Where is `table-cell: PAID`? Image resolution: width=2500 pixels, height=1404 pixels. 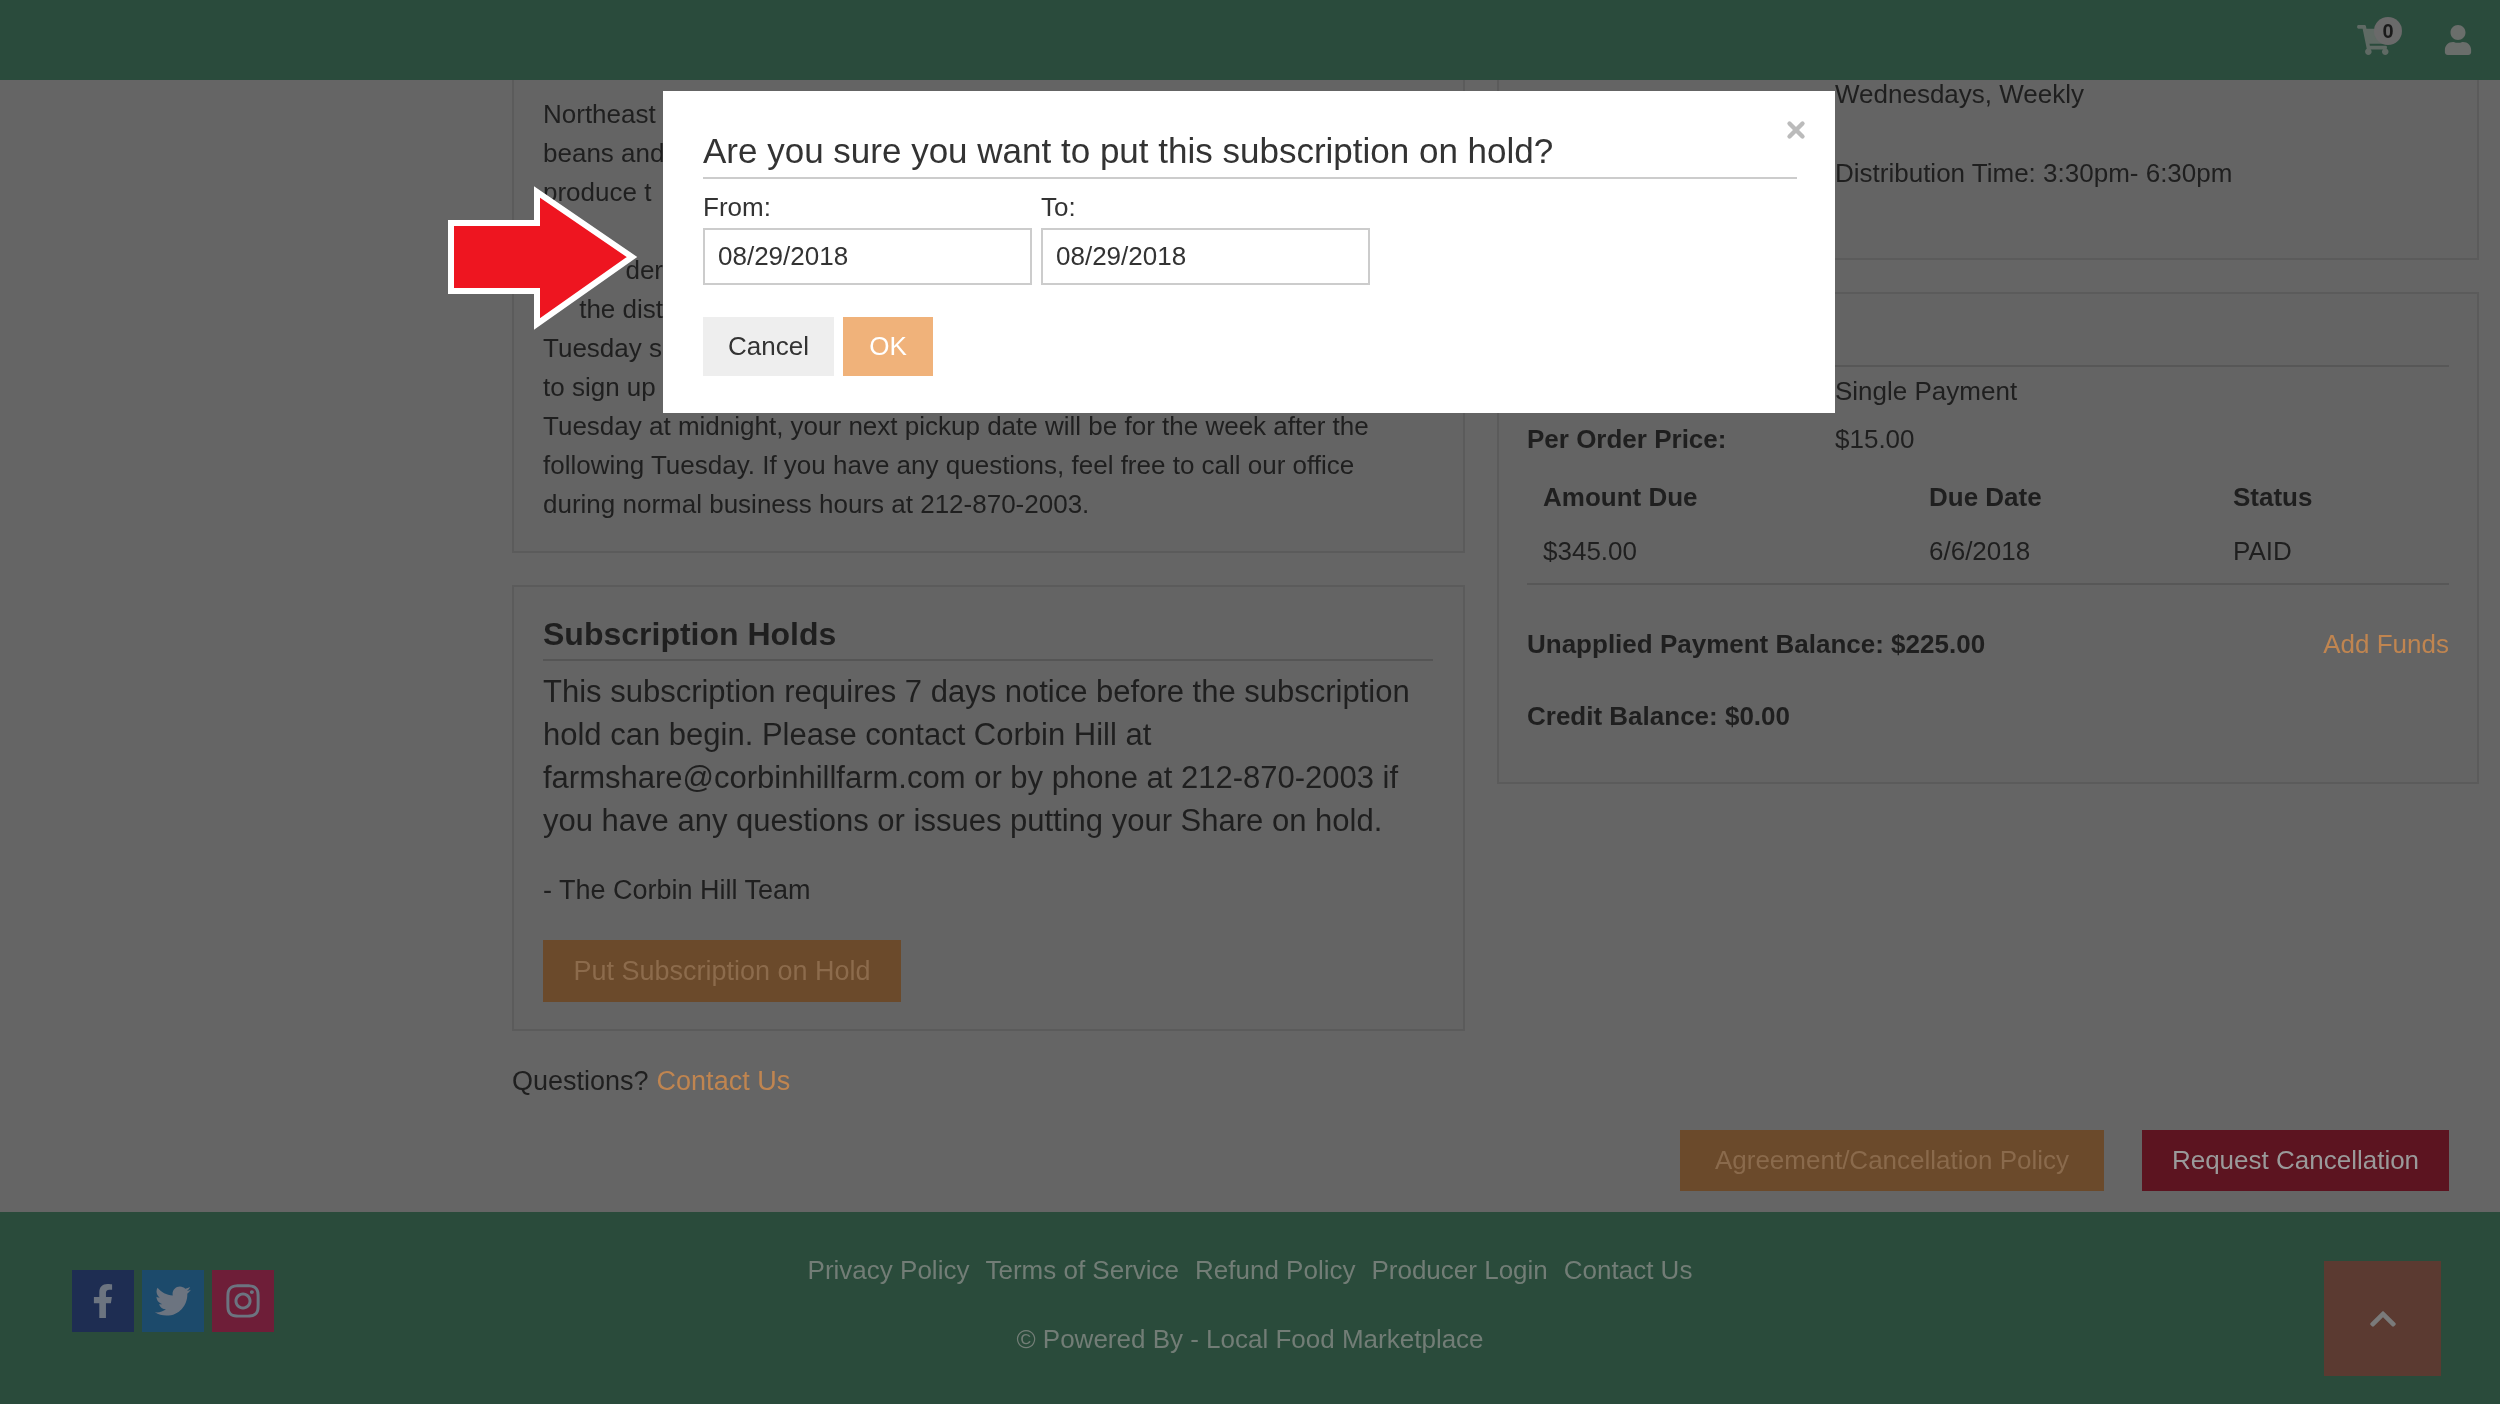
table-cell: PAID is located at coordinates (2262, 551).